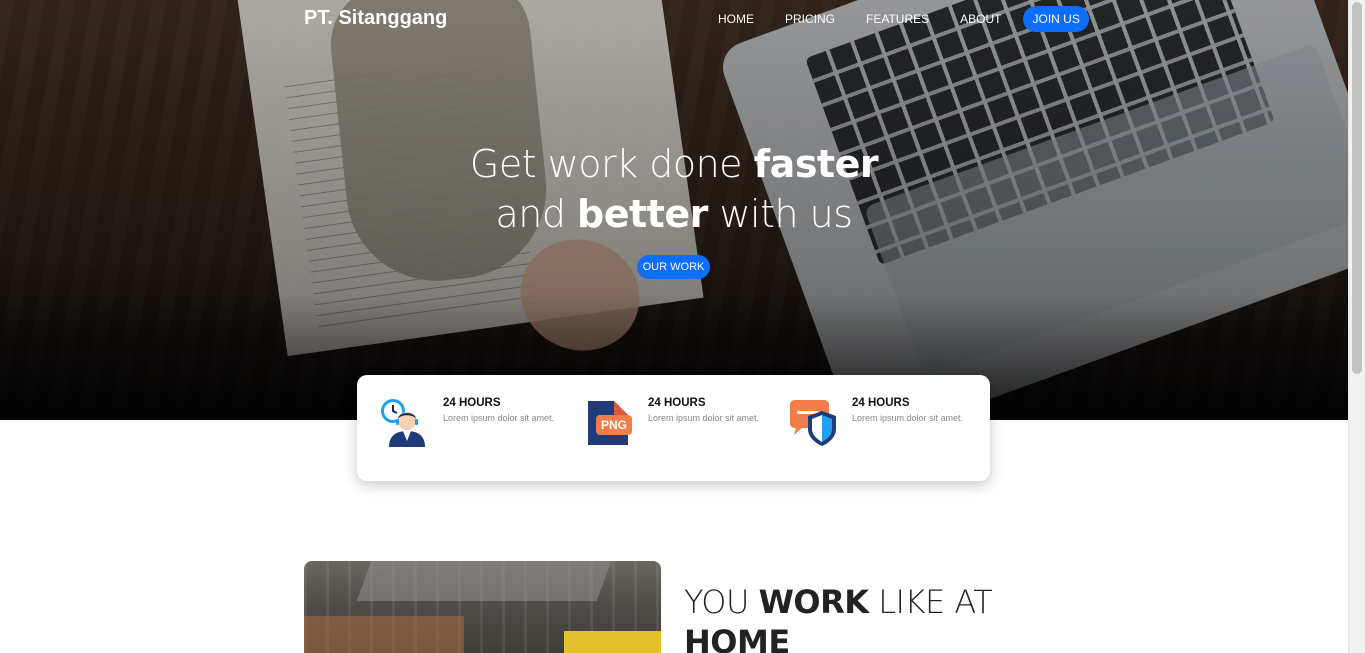  I want to click on about-image, so click(482, 607).